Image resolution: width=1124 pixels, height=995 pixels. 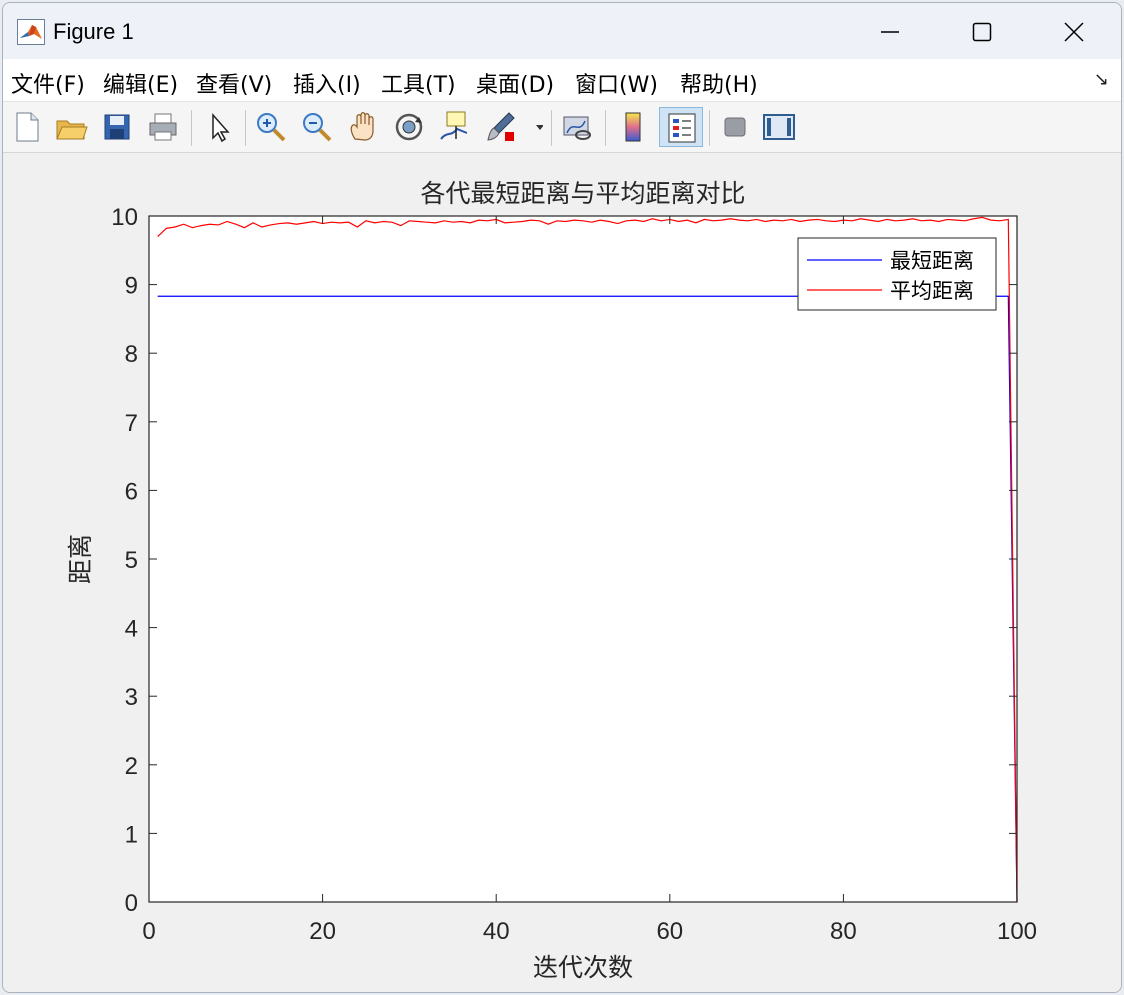 I want to click on pointer-icon, so click(x=219, y=127).